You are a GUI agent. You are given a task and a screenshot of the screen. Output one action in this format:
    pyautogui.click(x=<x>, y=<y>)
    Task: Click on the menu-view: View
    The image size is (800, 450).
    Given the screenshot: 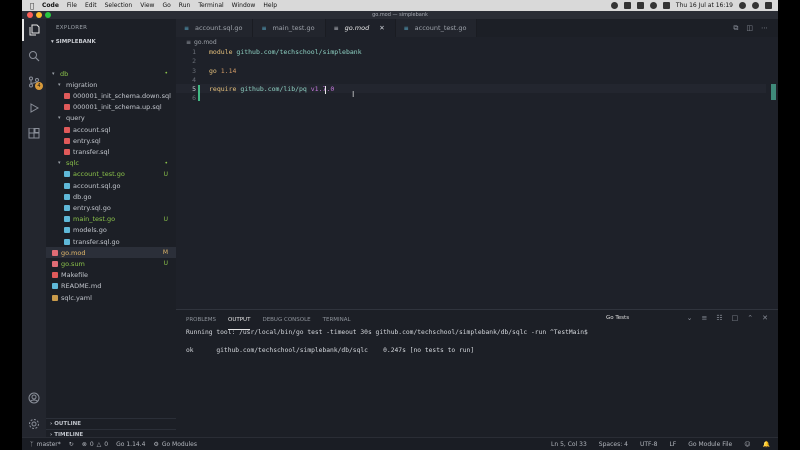 What is the action you would take?
    pyautogui.click(x=147, y=5)
    